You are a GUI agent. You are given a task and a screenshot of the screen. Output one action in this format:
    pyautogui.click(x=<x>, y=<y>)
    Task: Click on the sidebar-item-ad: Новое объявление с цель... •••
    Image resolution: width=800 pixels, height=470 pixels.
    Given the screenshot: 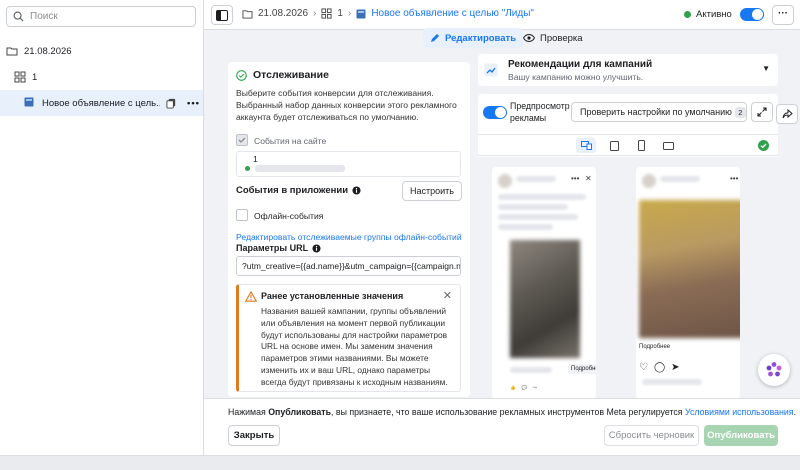 What is the action you would take?
    pyautogui.click(x=101, y=103)
    